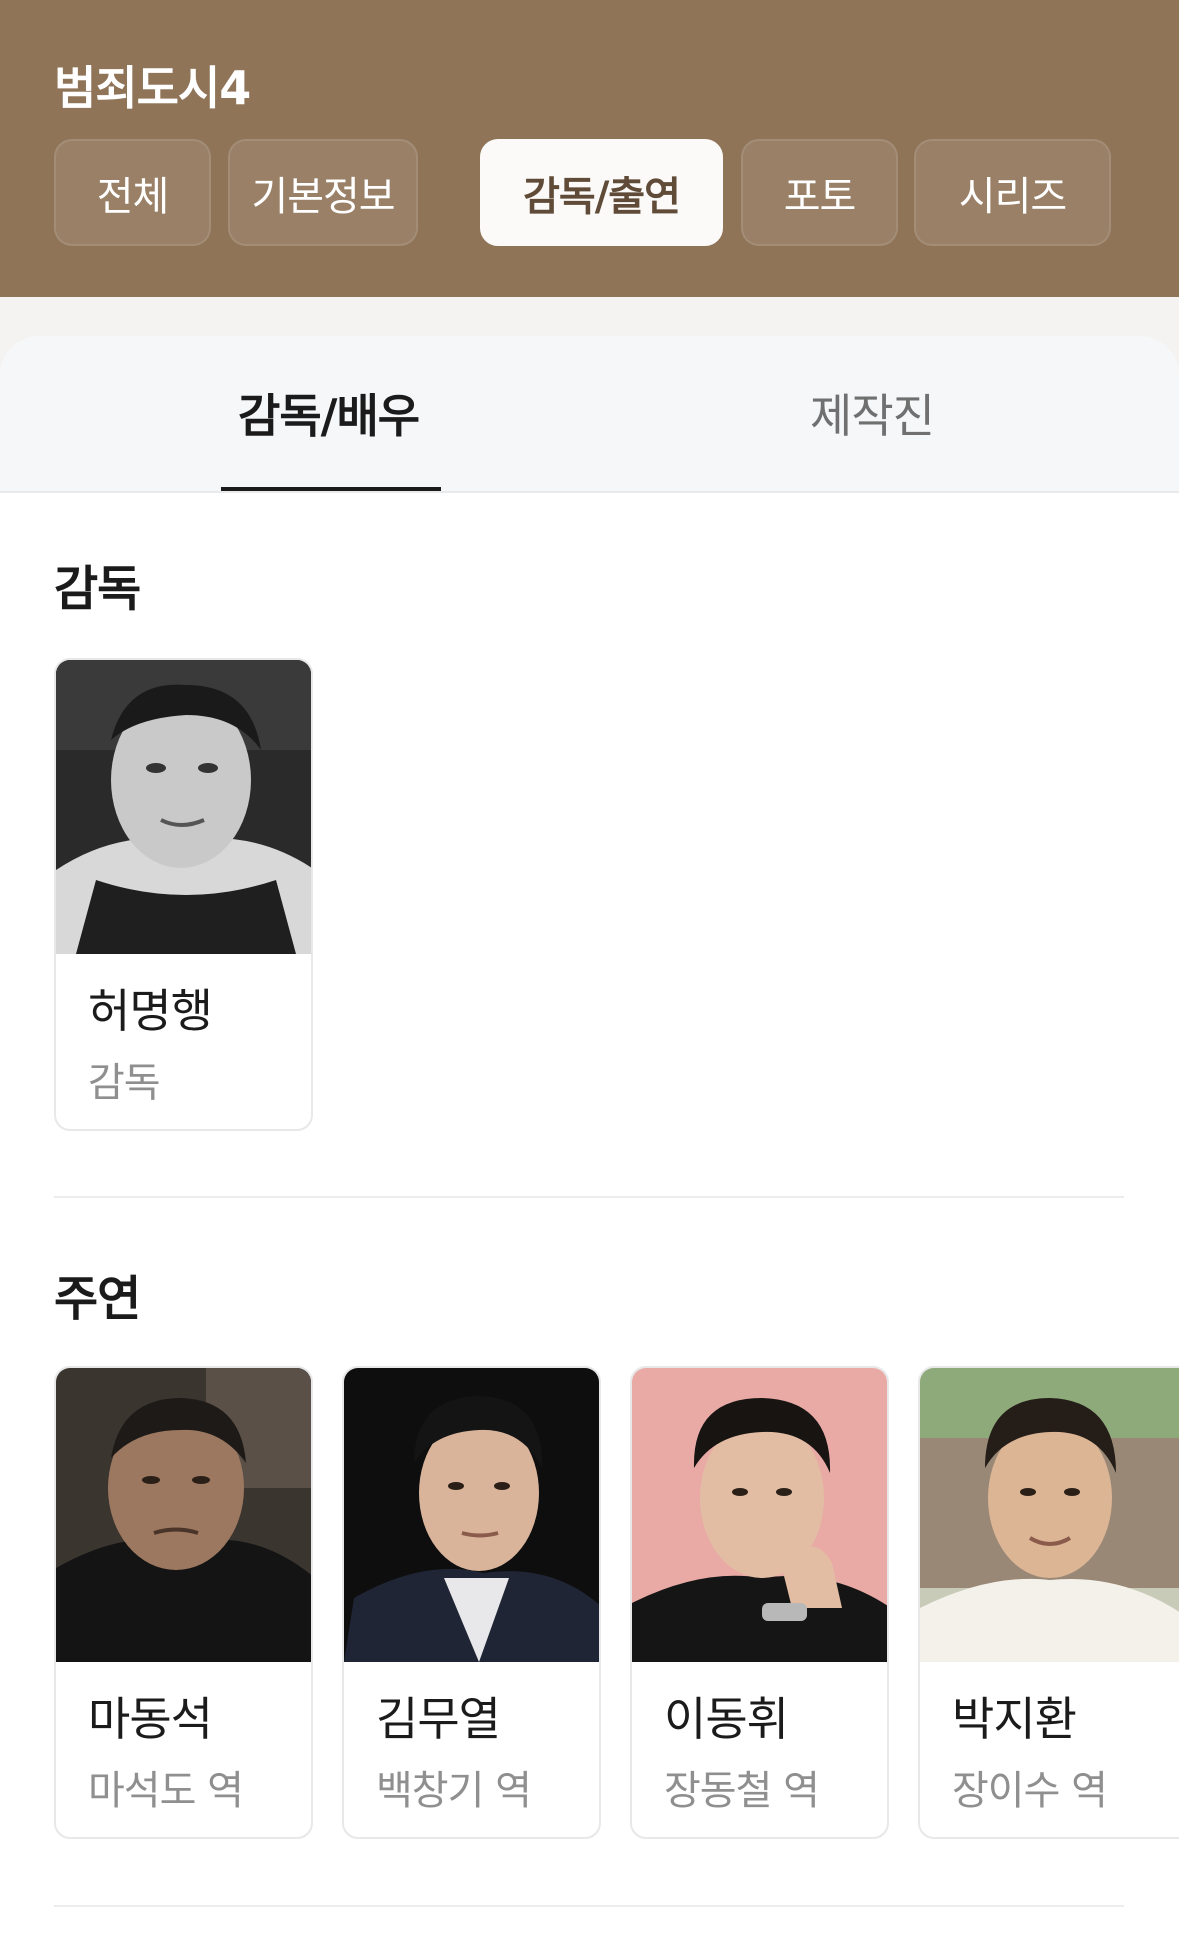 The height and width of the screenshot is (1945, 1179). What do you see at coordinates (132, 192) in the screenshot?
I see `tab-all: 전체` at bounding box center [132, 192].